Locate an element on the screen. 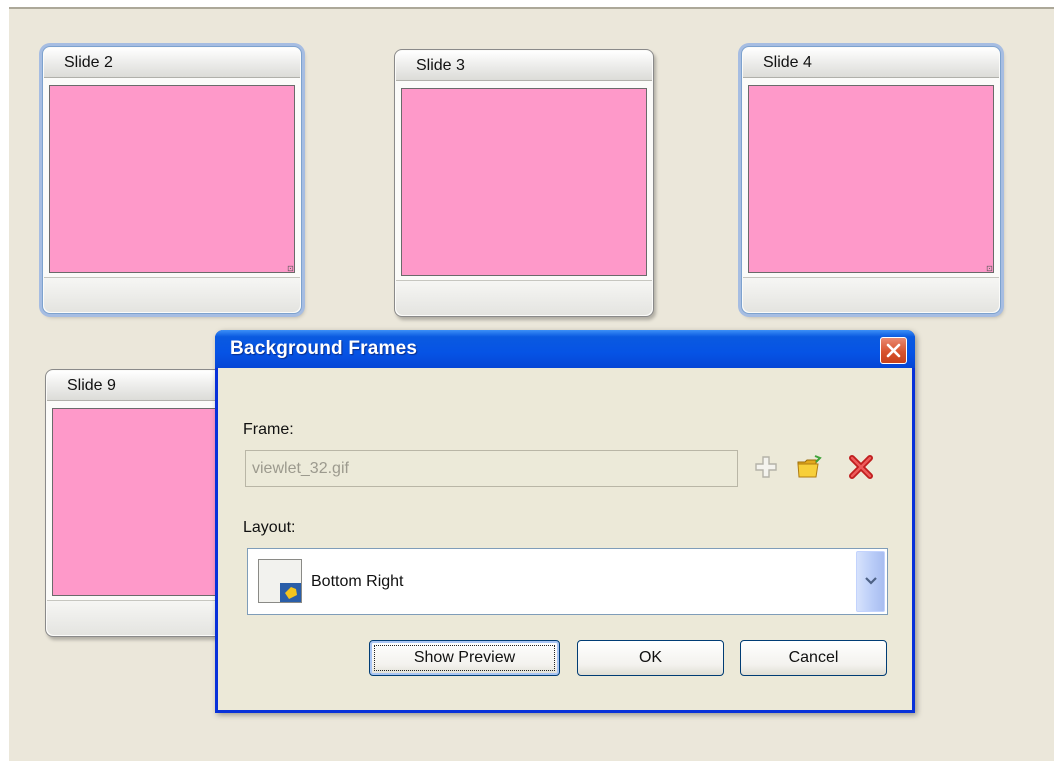 This screenshot has height=761, width=1054. show-preview-button: Show Preview is located at coordinates (464, 658).